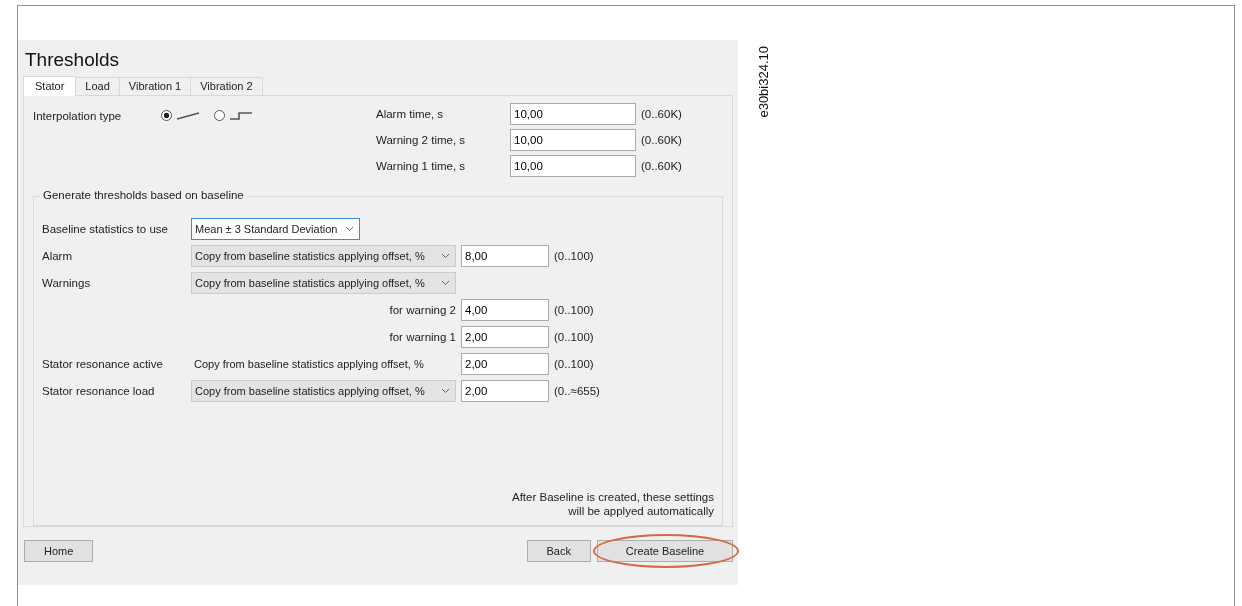  Describe the element at coordinates (72, 60) in the screenshot. I see `page-title: Thresholds` at that location.